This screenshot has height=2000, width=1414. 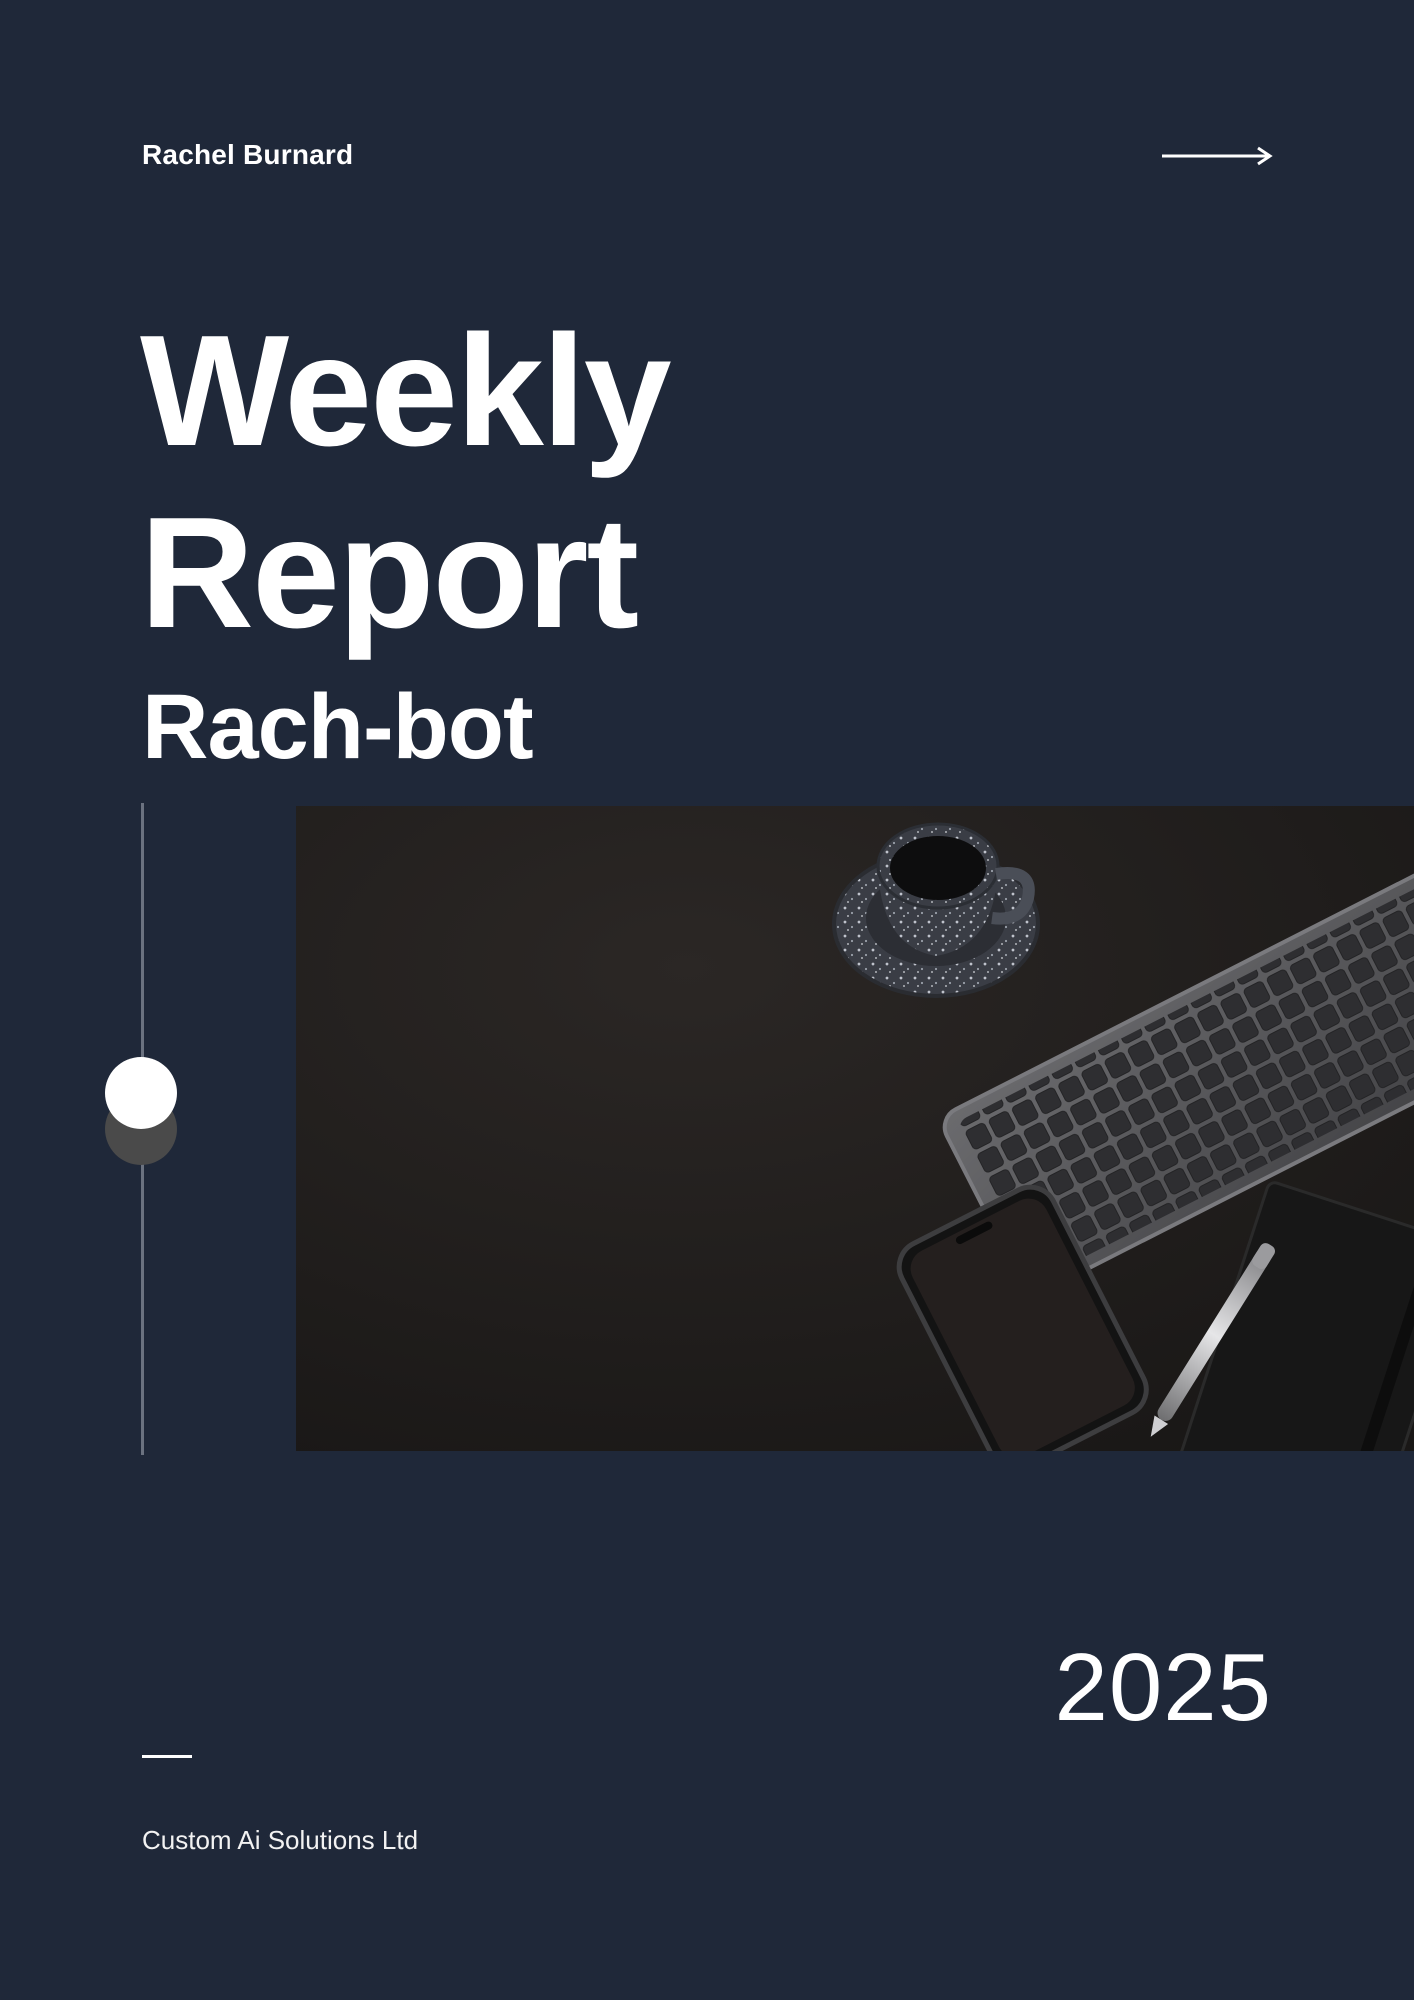 What do you see at coordinates (141, 1093) in the screenshot?
I see `timeline-dot` at bounding box center [141, 1093].